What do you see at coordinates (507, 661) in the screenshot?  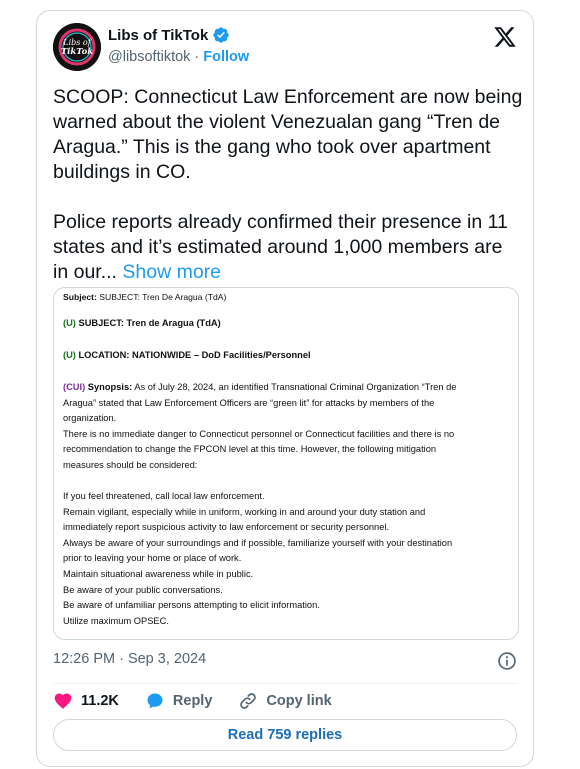 I see `info-icon` at bounding box center [507, 661].